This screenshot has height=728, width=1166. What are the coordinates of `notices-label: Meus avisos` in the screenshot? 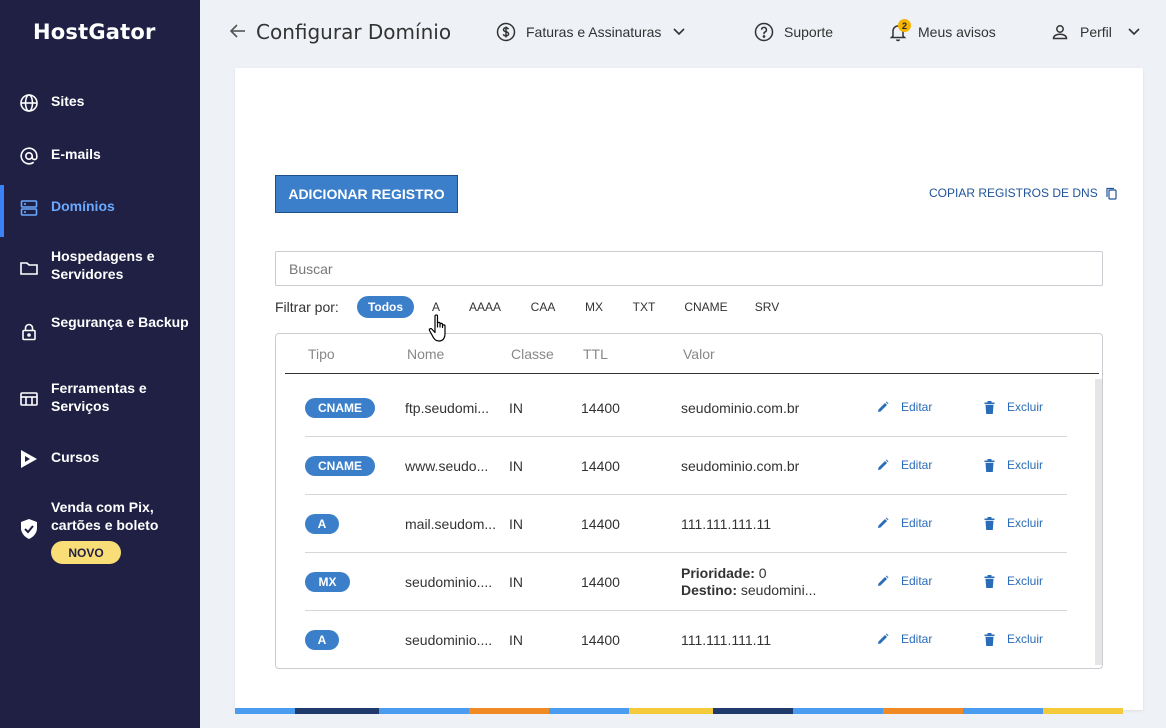 It's located at (957, 32).